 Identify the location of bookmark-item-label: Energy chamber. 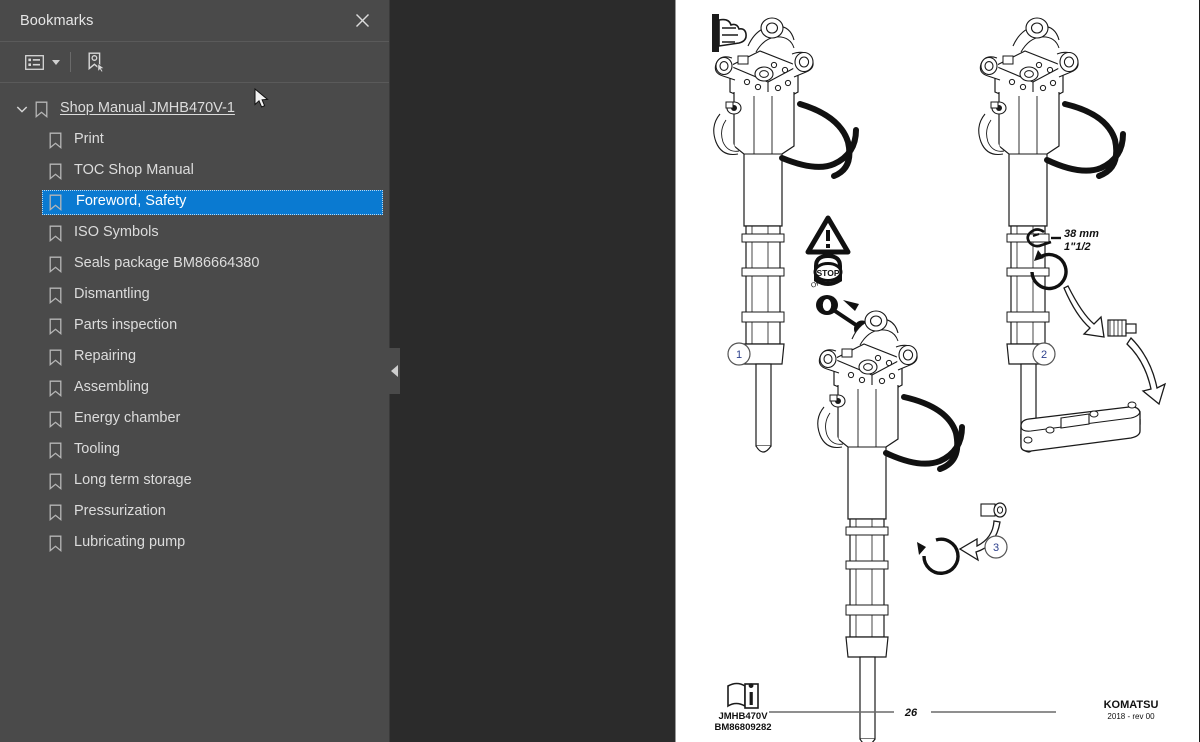
(127, 418).